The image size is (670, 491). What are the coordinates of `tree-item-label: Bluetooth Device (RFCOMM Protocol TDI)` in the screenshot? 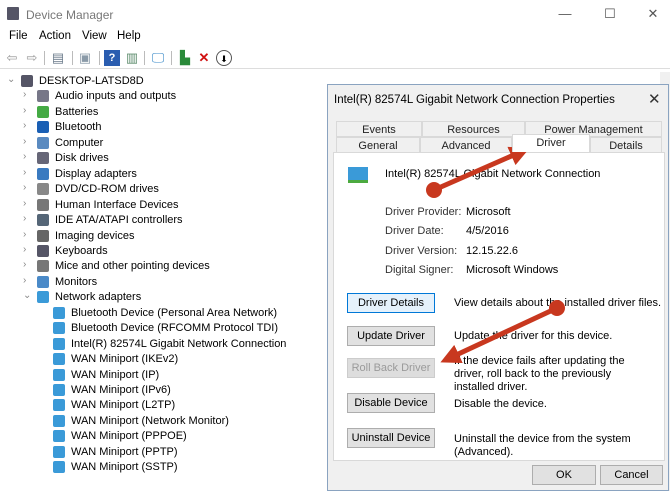 It's located at (175, 328).